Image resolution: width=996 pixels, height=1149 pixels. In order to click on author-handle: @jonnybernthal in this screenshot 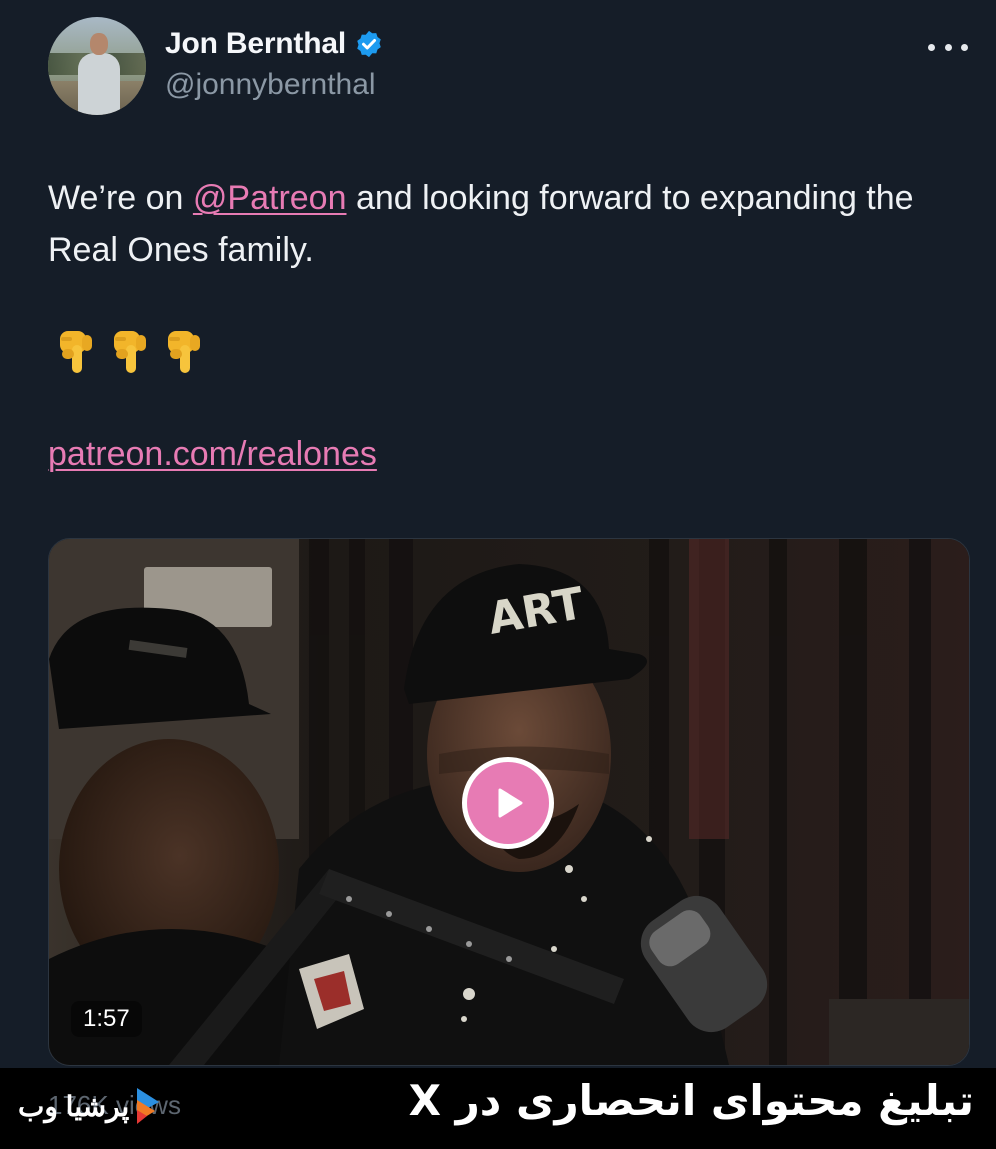, I will do `click(270, 85)`.